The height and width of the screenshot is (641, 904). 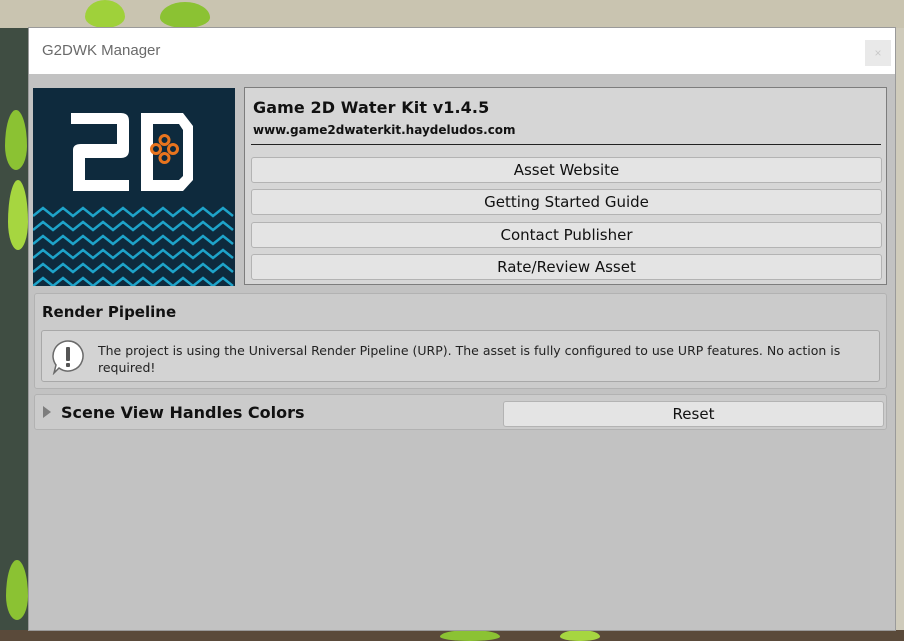 I want to click on contact-publisher-button: Contact Publisher, so click(x=566, y=235).